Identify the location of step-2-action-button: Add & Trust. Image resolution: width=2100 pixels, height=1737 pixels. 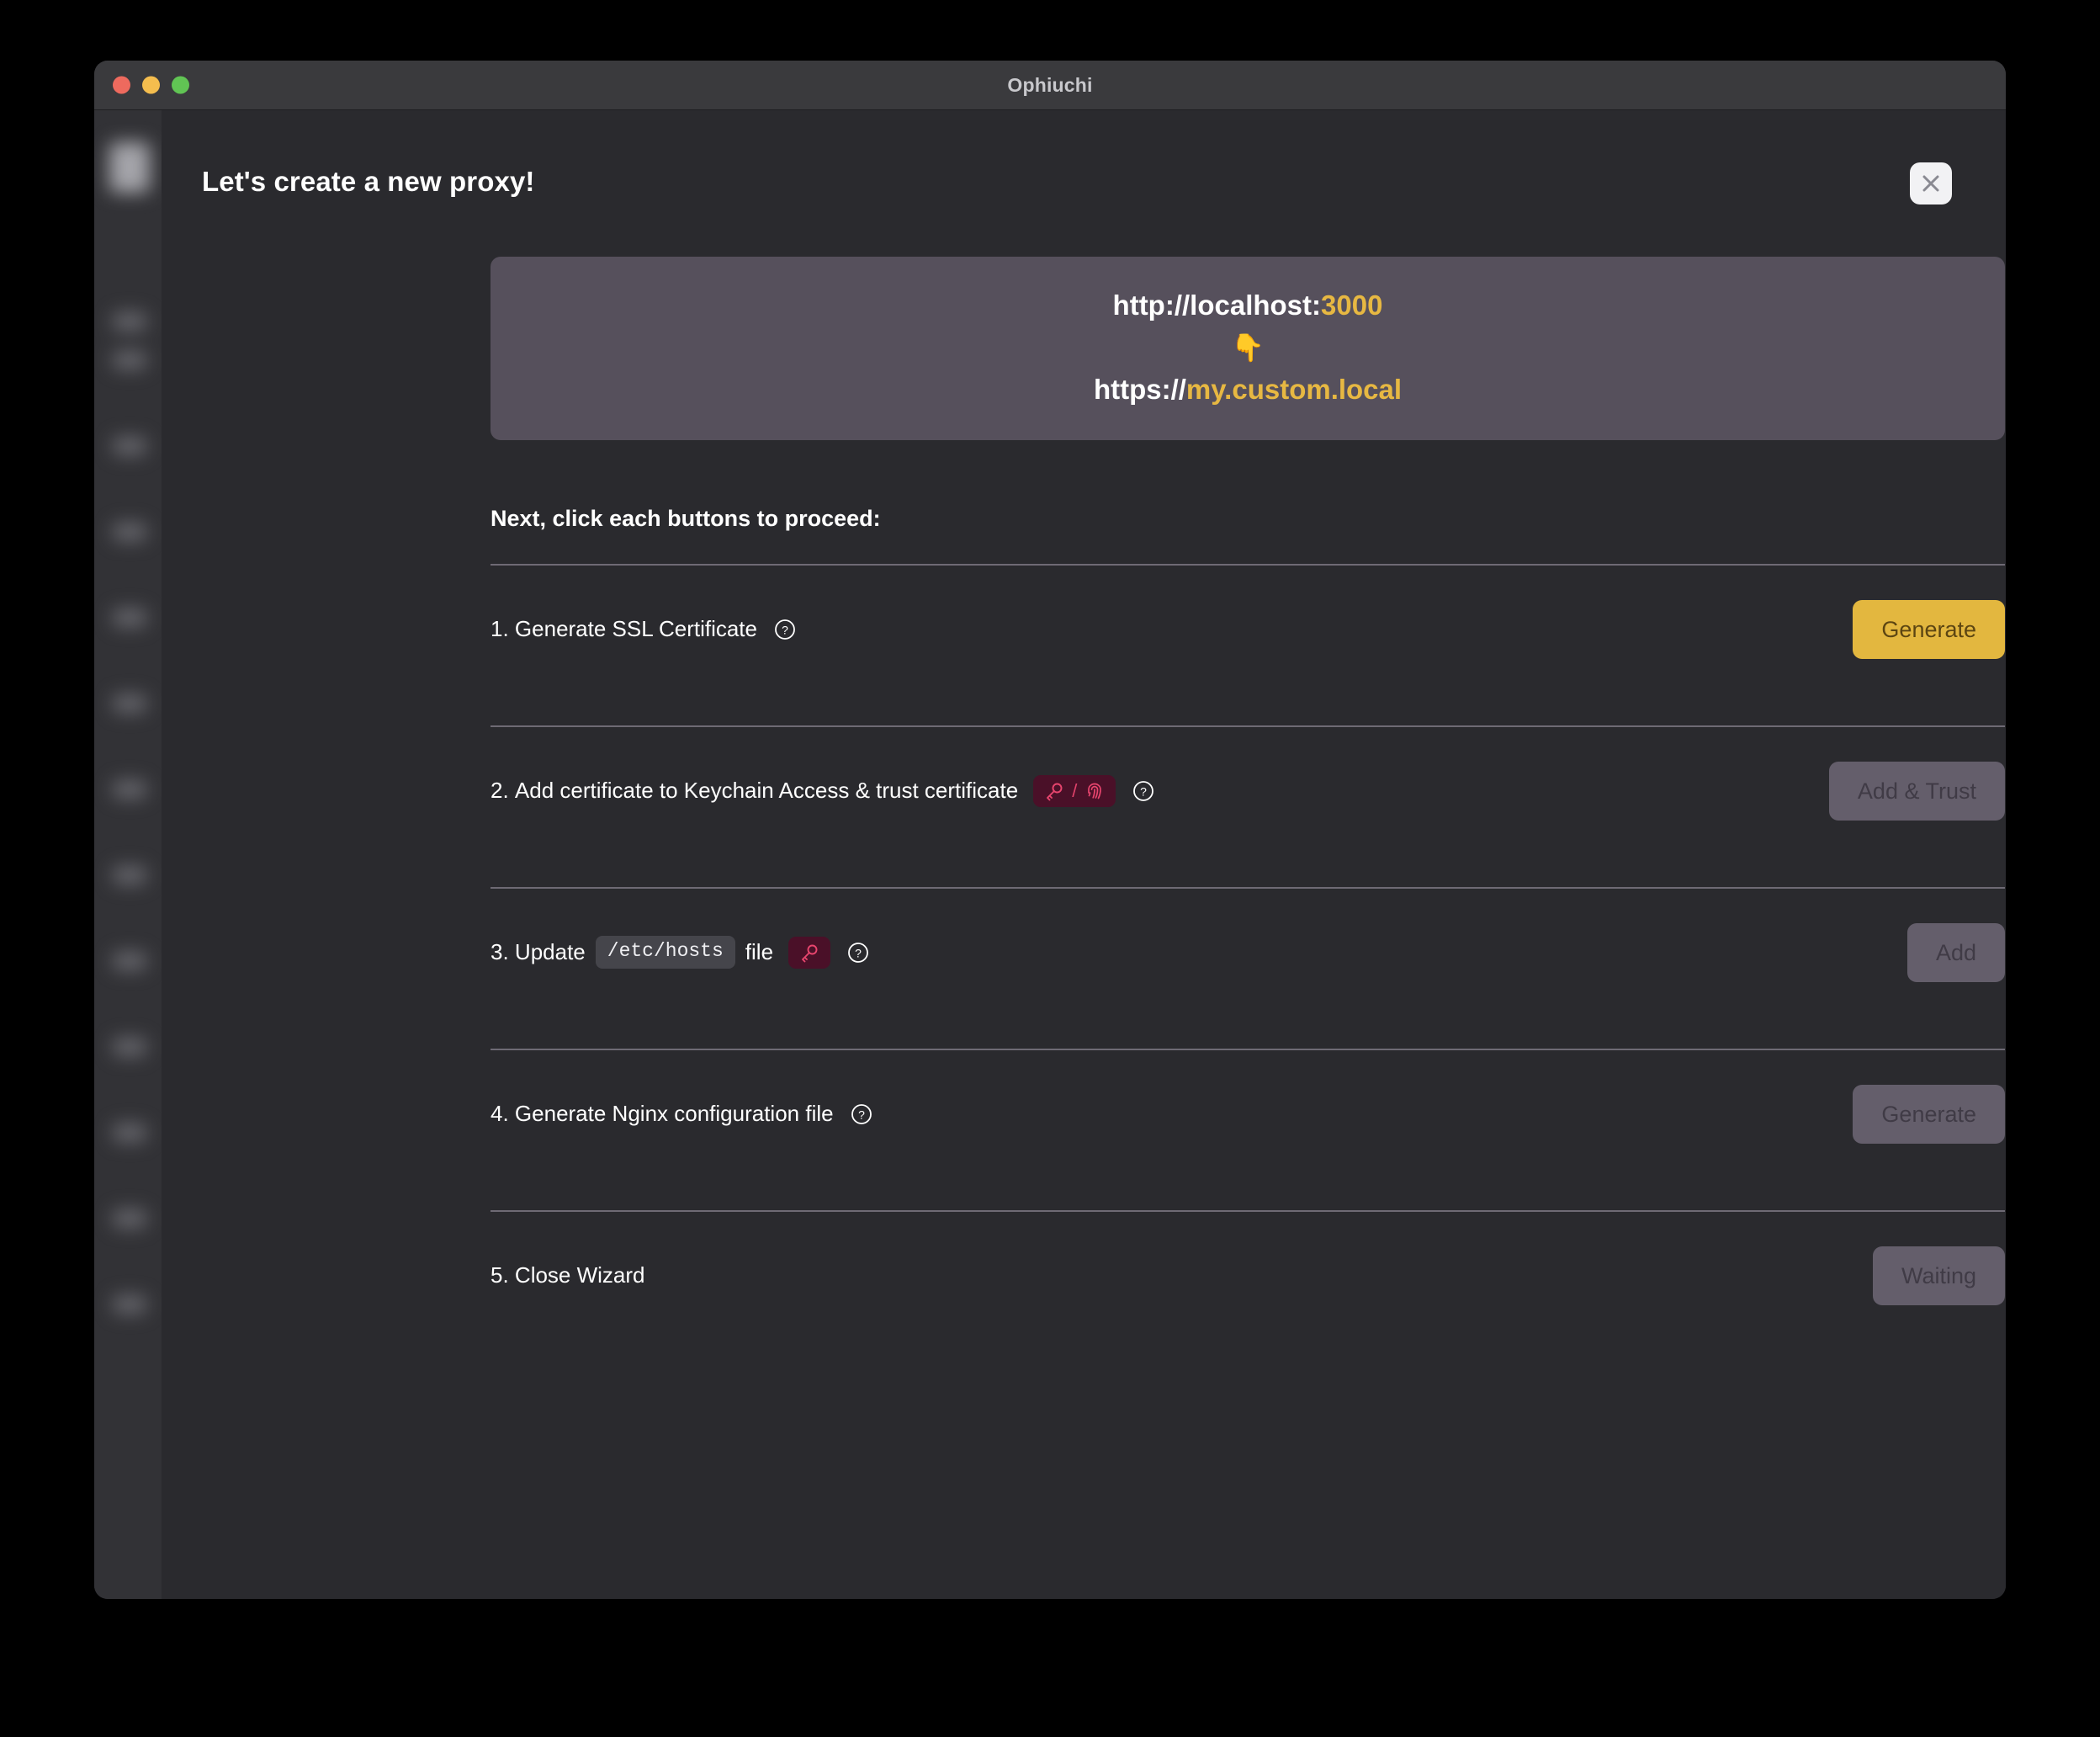
(1917, 791).